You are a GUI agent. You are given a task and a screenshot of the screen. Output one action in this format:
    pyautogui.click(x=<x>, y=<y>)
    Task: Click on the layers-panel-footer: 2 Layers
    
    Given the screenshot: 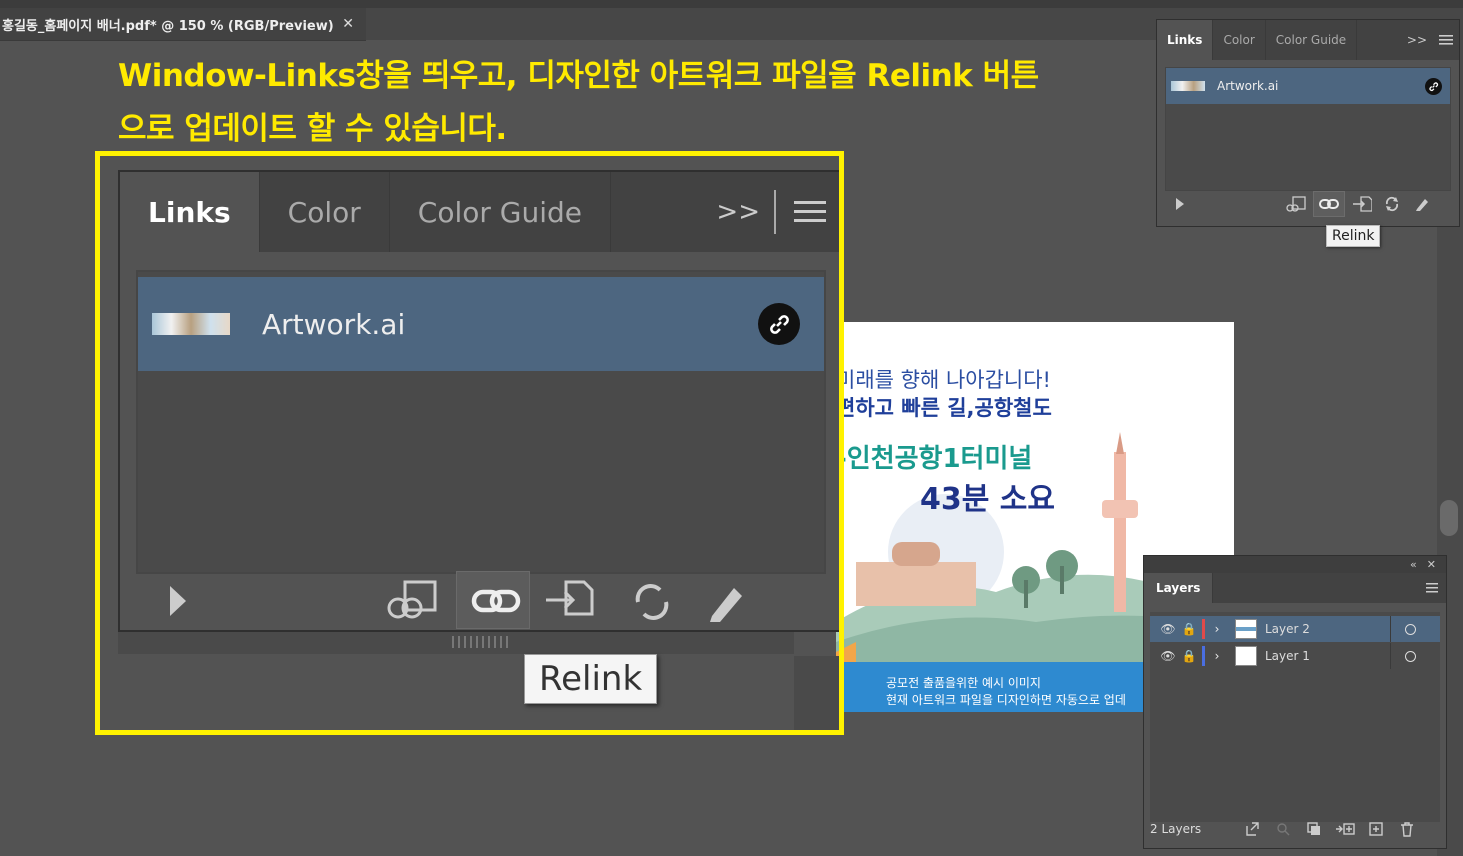 What is the action you would take?
    pyautogui.click(x=1295, y=829)
    